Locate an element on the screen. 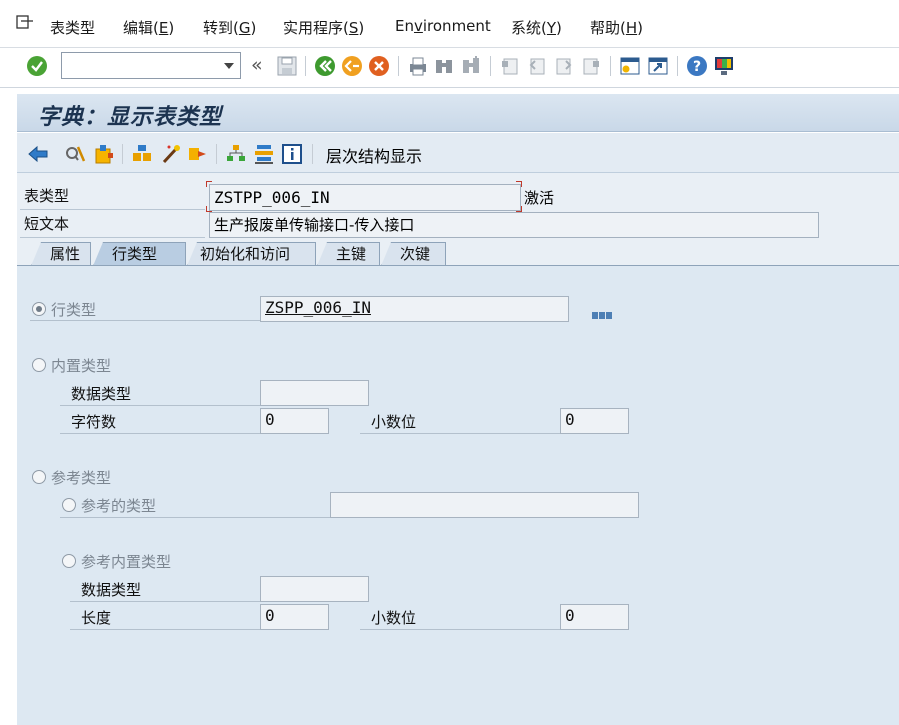 The image size is (899, 725). technical-settings-icon is located at coordinates (264, 154).